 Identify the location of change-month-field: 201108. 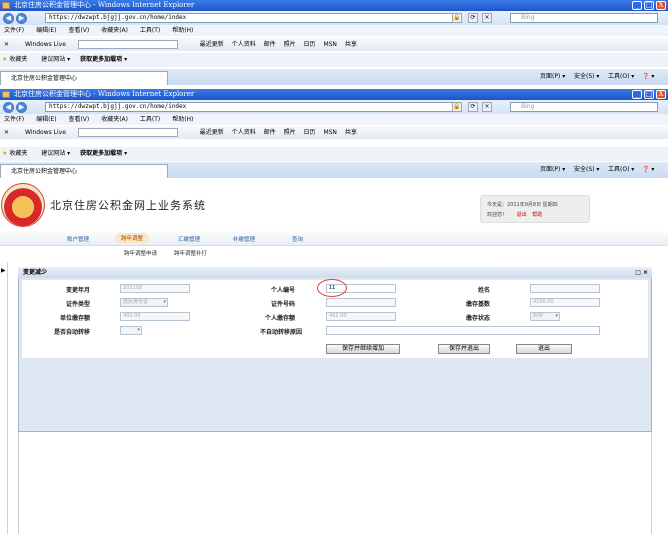
(155, 288).